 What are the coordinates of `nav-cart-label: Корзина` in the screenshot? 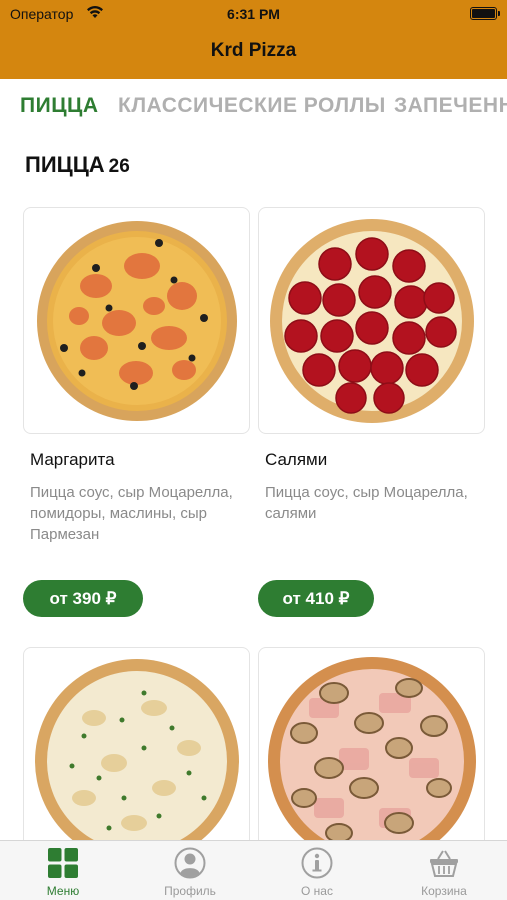 It's located at (444, 891).